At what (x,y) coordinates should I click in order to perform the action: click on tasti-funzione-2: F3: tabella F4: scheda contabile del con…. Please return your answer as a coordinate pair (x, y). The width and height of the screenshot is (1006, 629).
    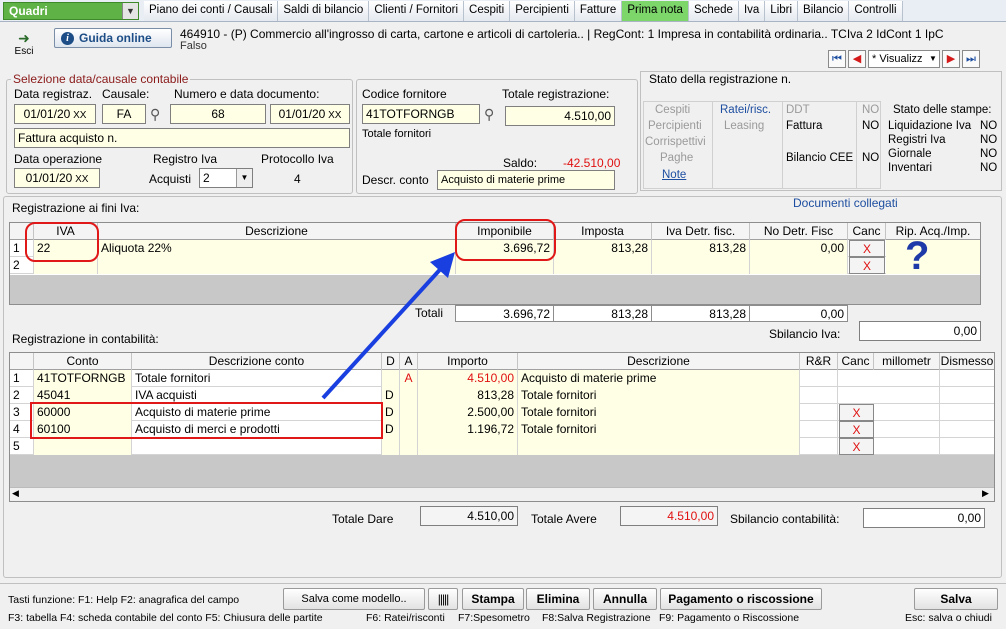
    Looking at the image, I should click on (165, 618).